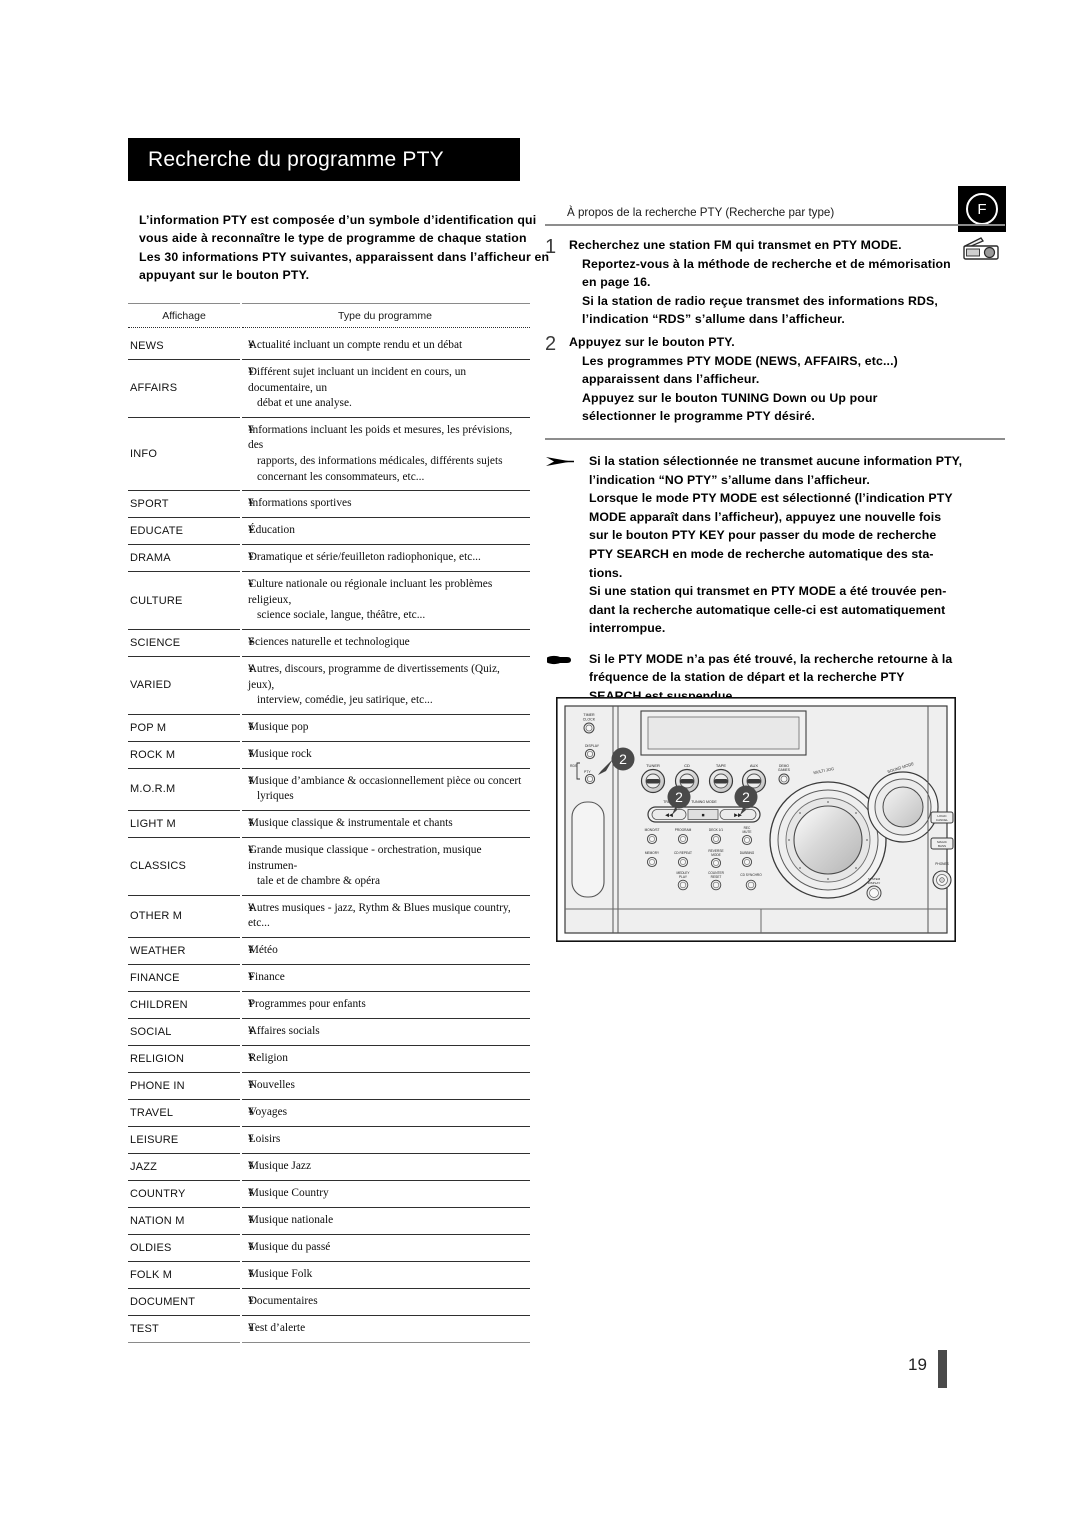 The image size is (1080, 1528). Describe the element at coordinates (589, 720) in the screenshot. I see `svg-text: CLOCK` at that location.